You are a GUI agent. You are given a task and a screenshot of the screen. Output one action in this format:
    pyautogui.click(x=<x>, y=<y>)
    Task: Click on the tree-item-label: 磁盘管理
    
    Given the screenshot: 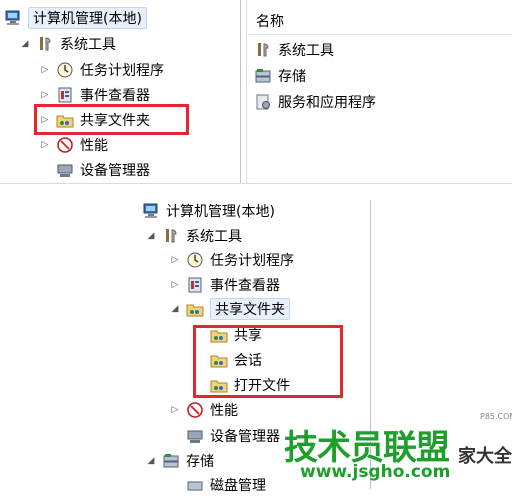 What is the action you would take?
    pyautogui.click(x=238, y=486)
    